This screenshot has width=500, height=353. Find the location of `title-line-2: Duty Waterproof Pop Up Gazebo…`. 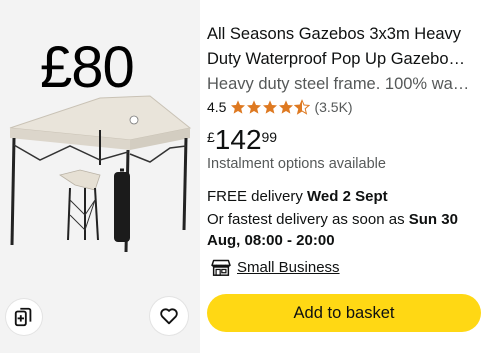

title-line-2: Duty Waterproof Pop Up Gazebo… is located at coordinates (336, 59).